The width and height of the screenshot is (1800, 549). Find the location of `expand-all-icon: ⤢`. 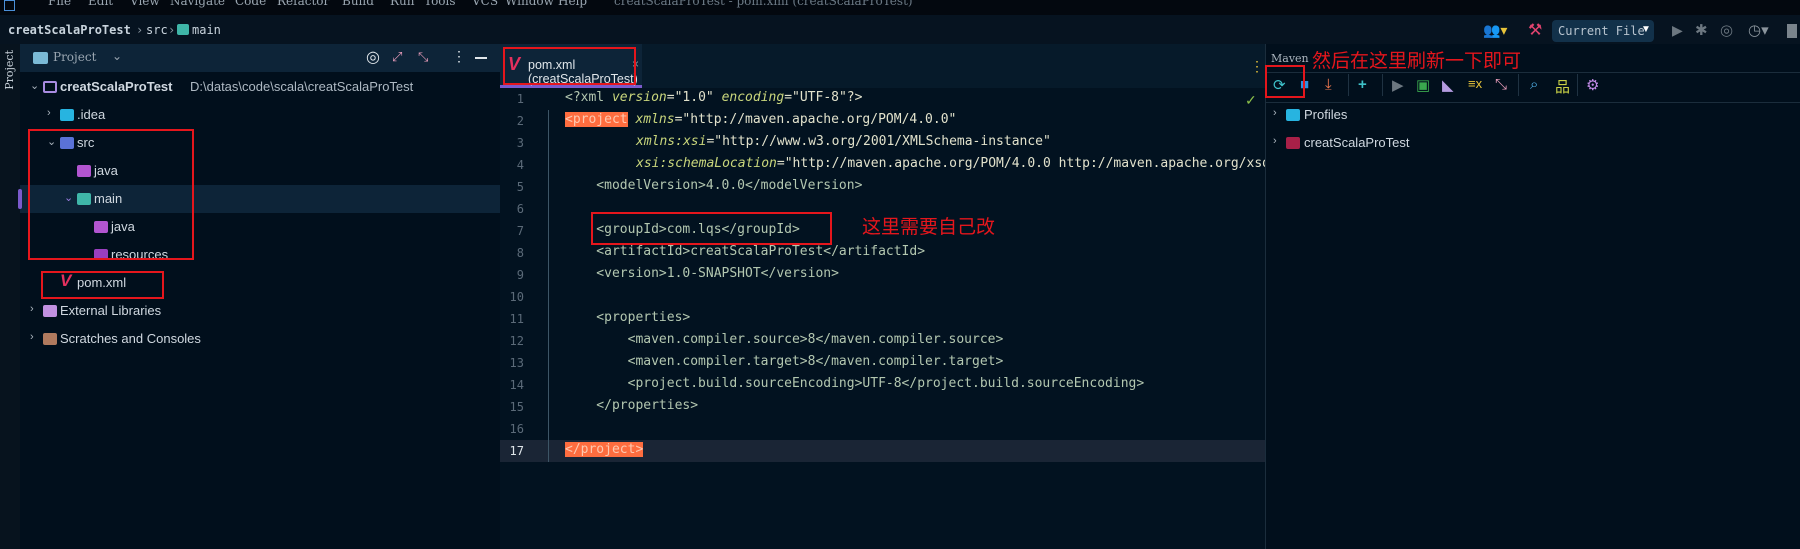

expand-all-icon: ⤢ is located at coordinates (397, 57).